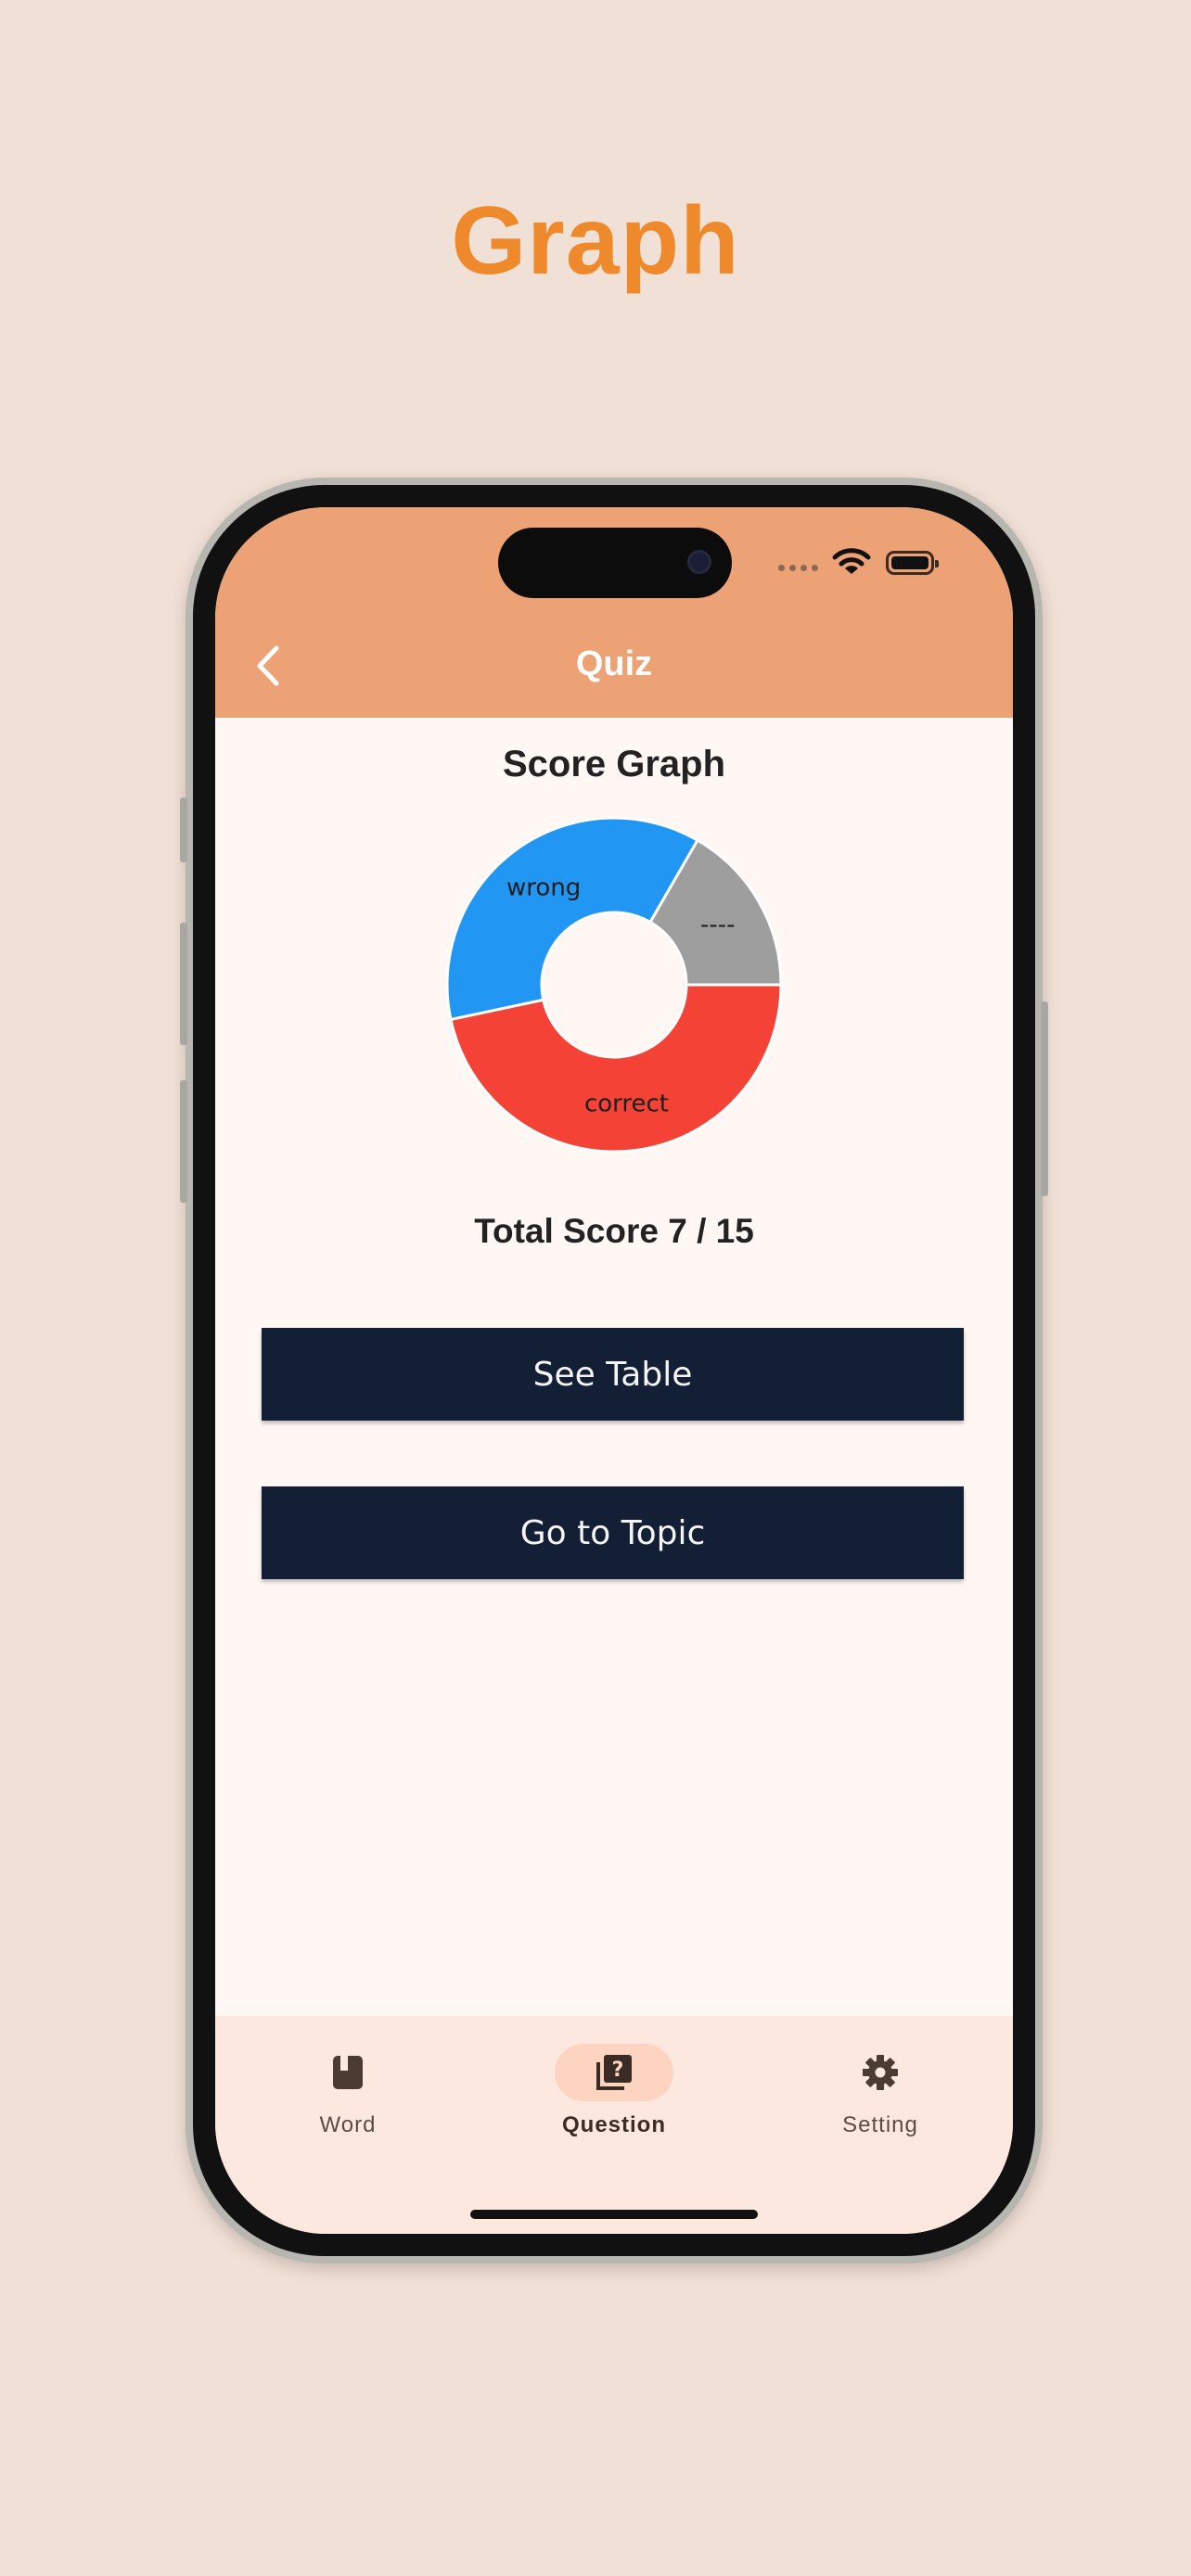 Image resolution: width=1191 pixels, height=2576 pixels. What do you see at coordinates (614, 985) in the screenshot?
I see `score-donut-chart: correct wrong ----` at bounding box center [614, 985].